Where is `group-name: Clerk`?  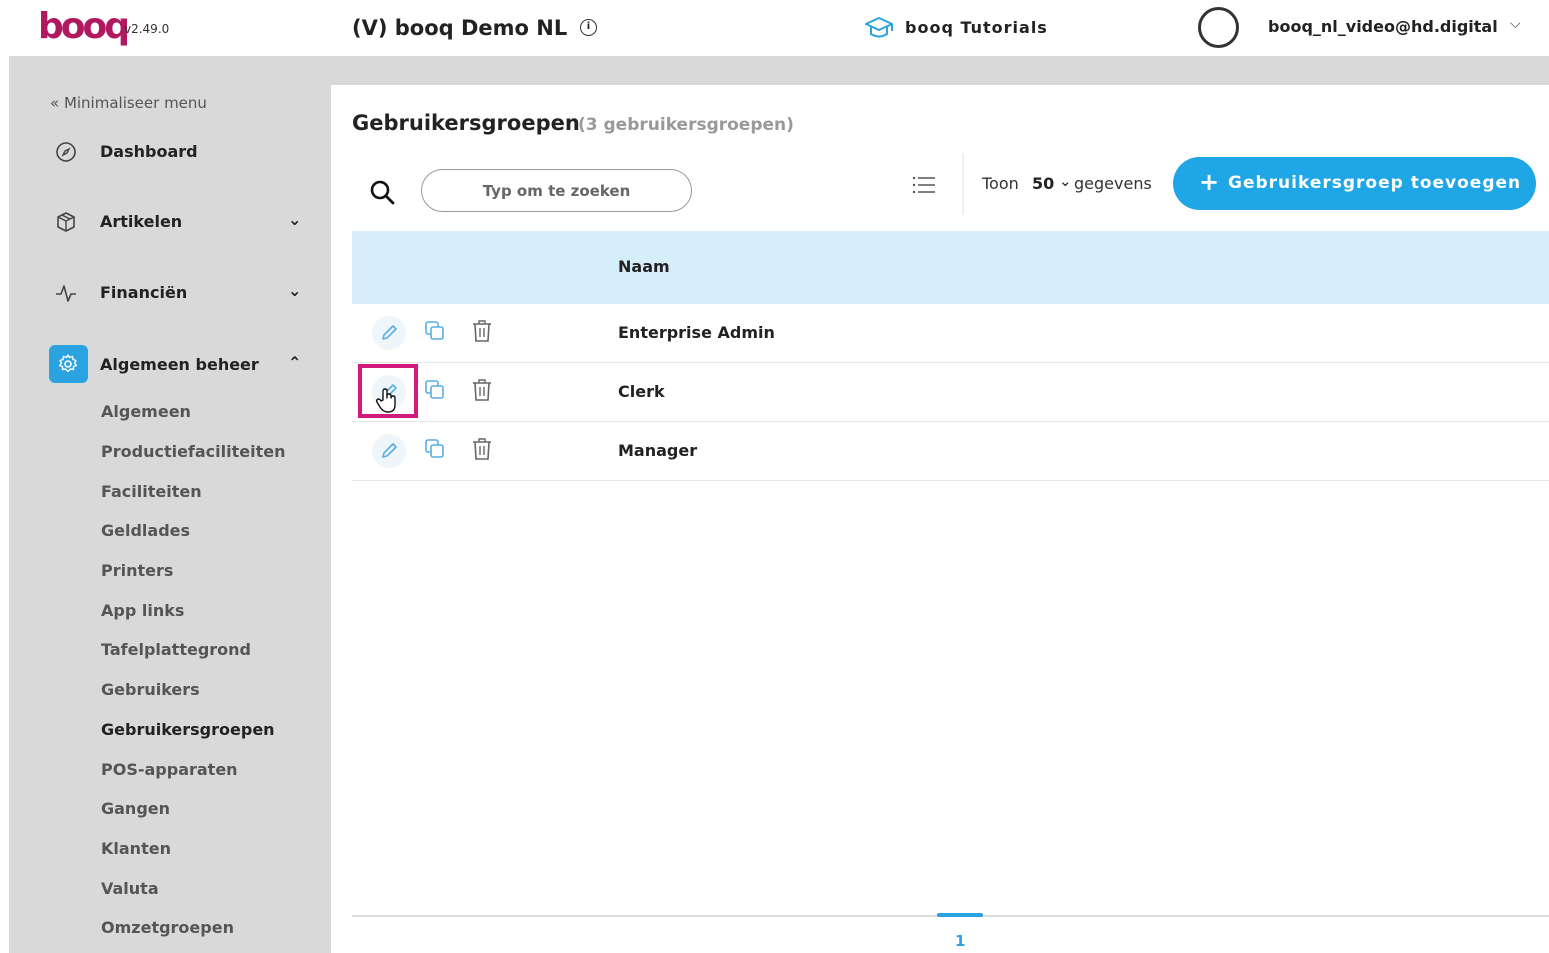
group-name: Clerk is located at coordinates (641, 391).